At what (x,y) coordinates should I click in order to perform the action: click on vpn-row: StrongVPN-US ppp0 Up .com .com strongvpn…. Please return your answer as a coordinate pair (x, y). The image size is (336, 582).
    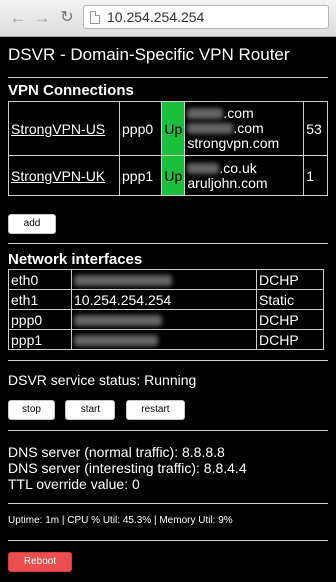
    Looking at the image, I should click on (168, 128).